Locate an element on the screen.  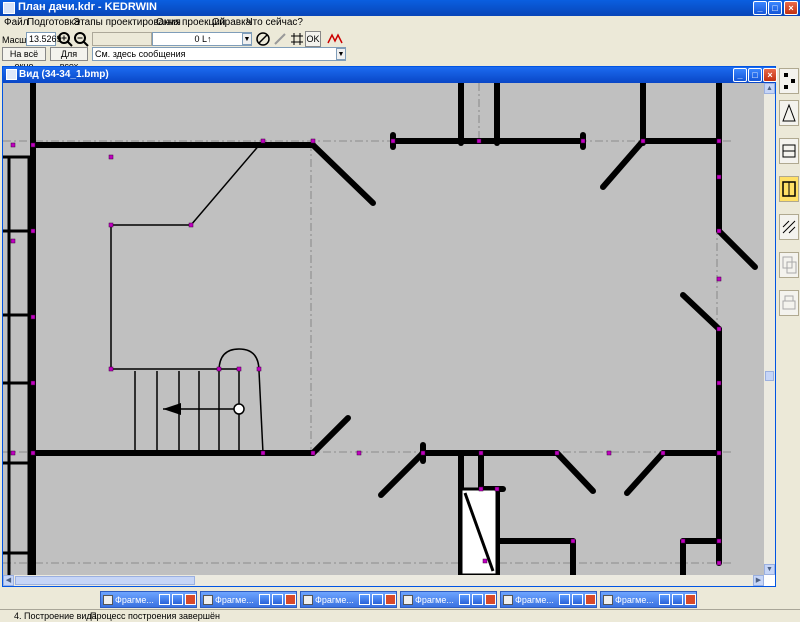
view-window-title-bar: Вид (34-34_1.bmp) _ □ × is located at coordinates (390, 75).